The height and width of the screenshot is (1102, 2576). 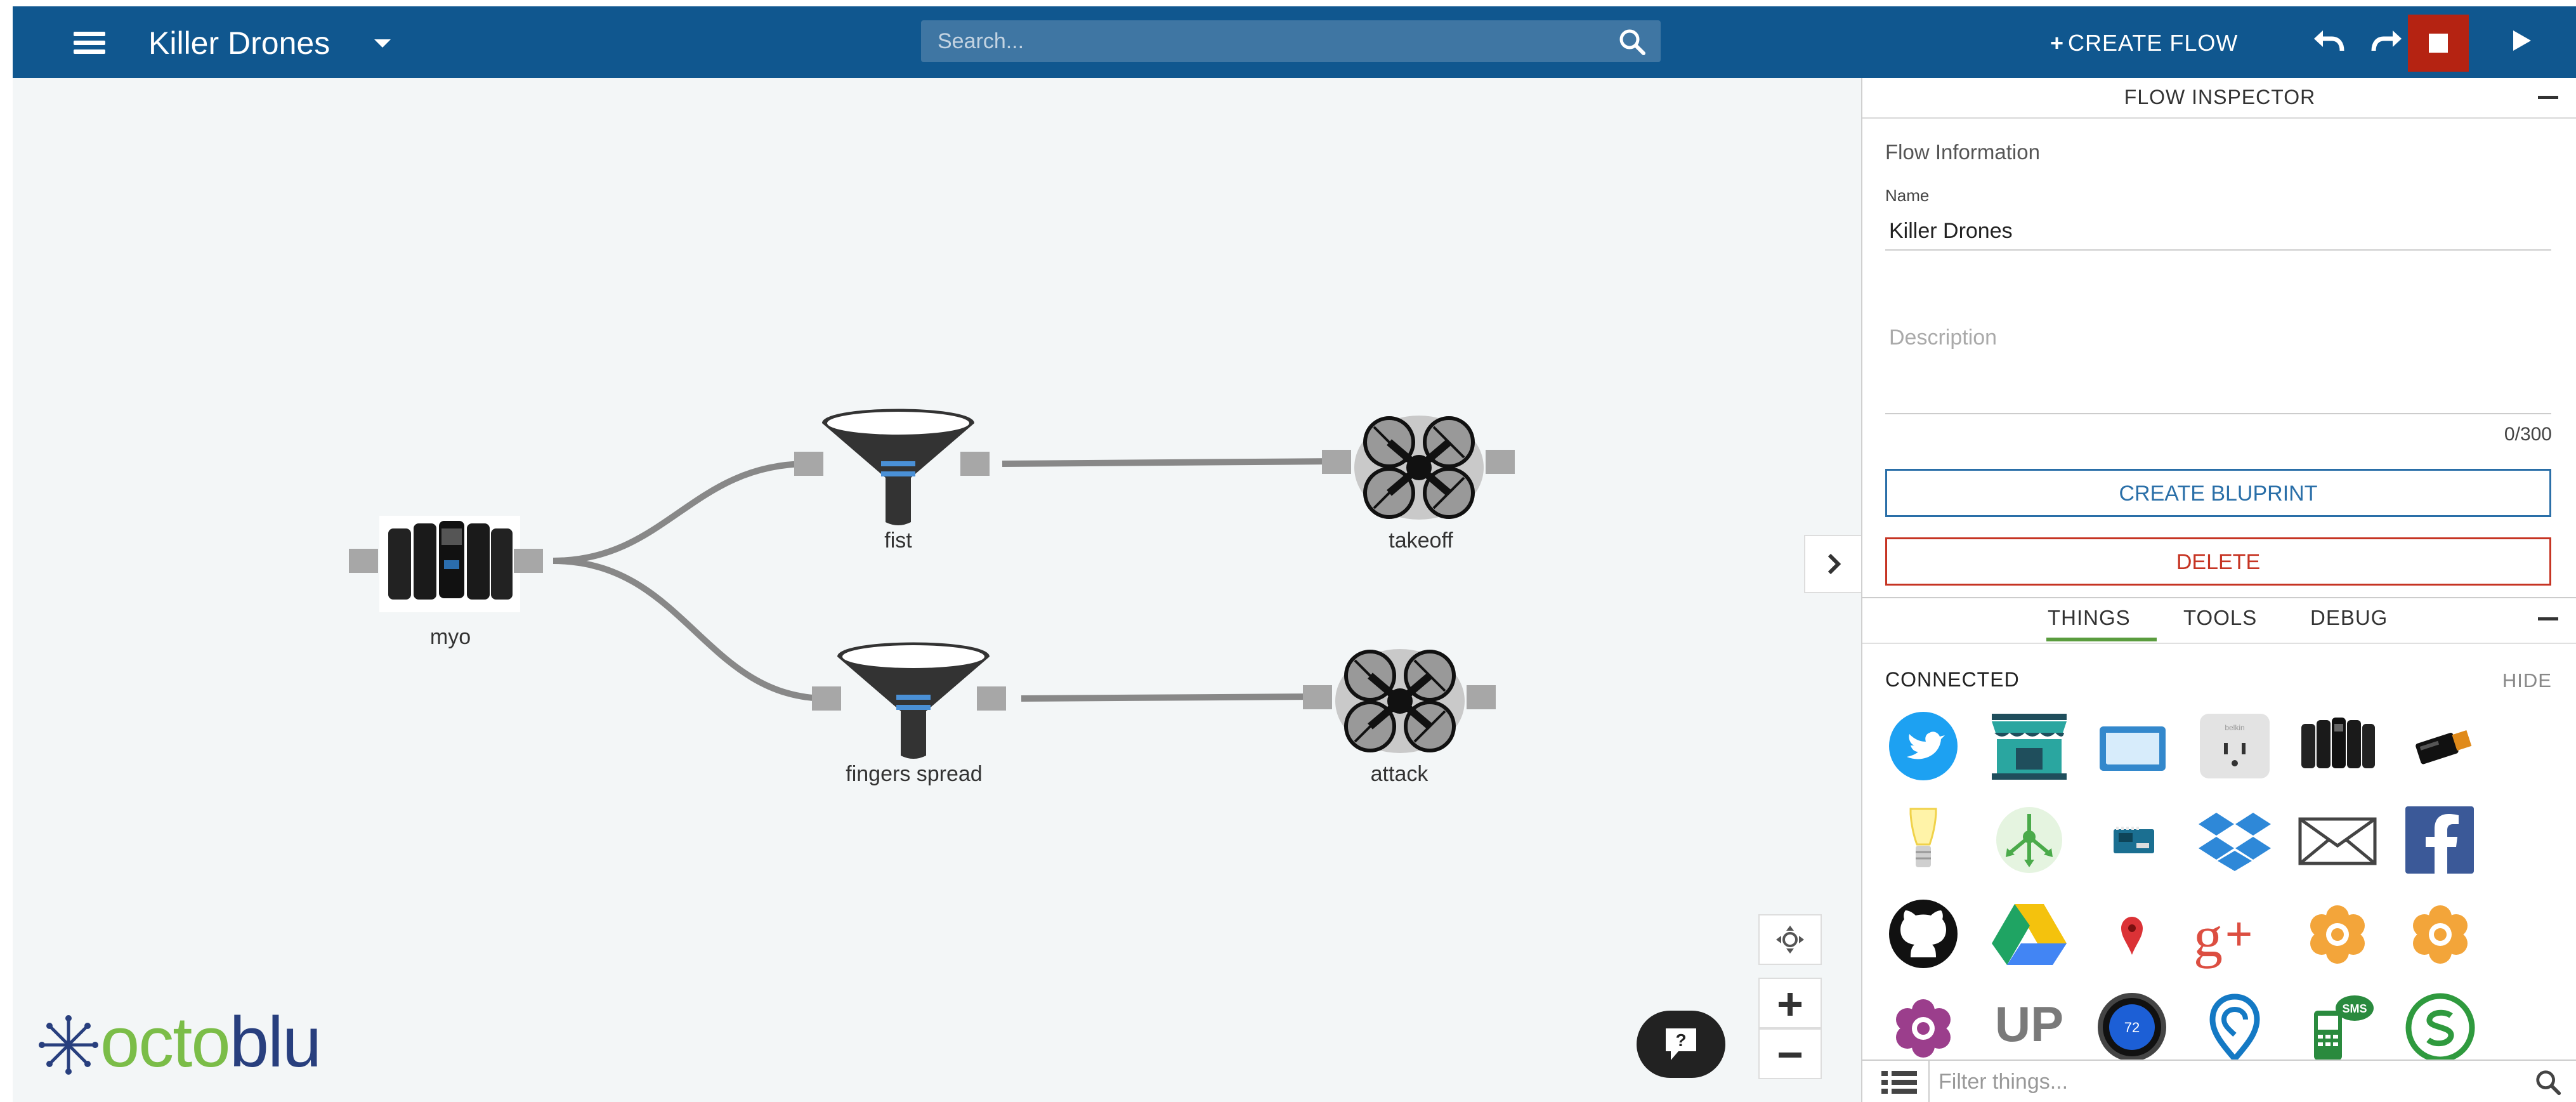 What do you see at coordinates (1926, 746) in the screenshot?
I see `twitter-icon` at bounding box center [1926, 746].